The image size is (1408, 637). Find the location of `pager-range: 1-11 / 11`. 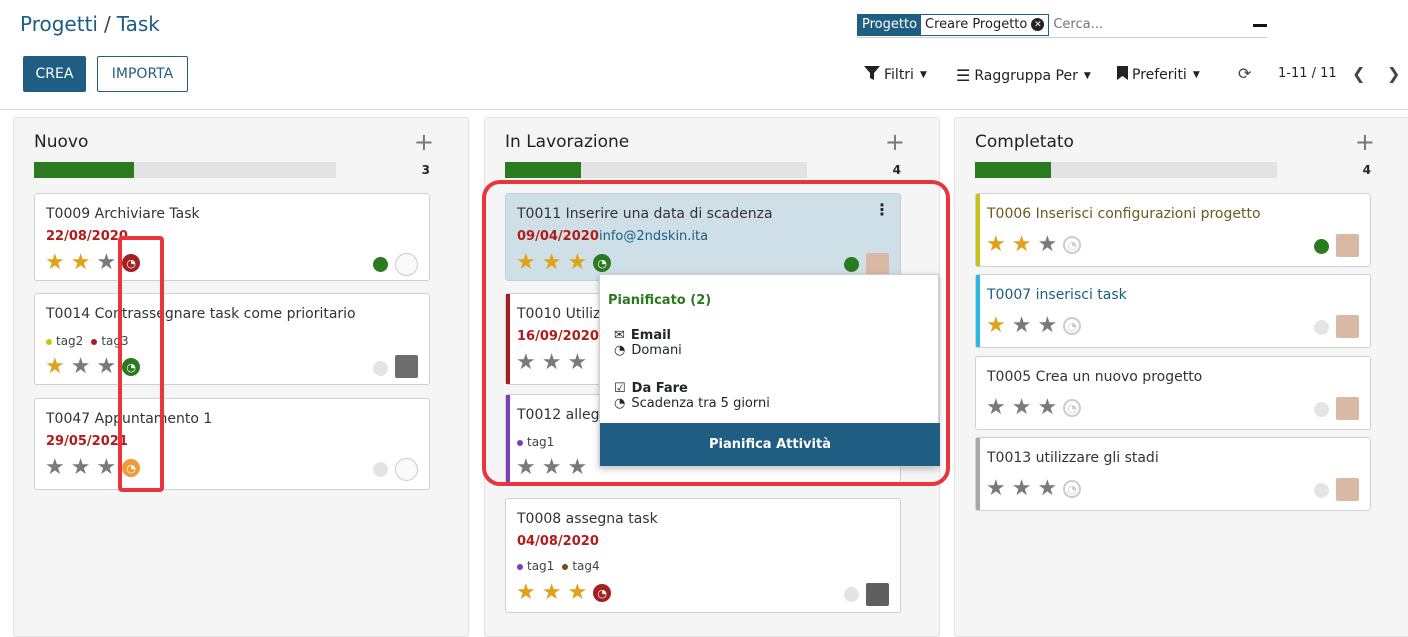

pager-range: 1-11 / 11 is located at coordinates (1307, 73).